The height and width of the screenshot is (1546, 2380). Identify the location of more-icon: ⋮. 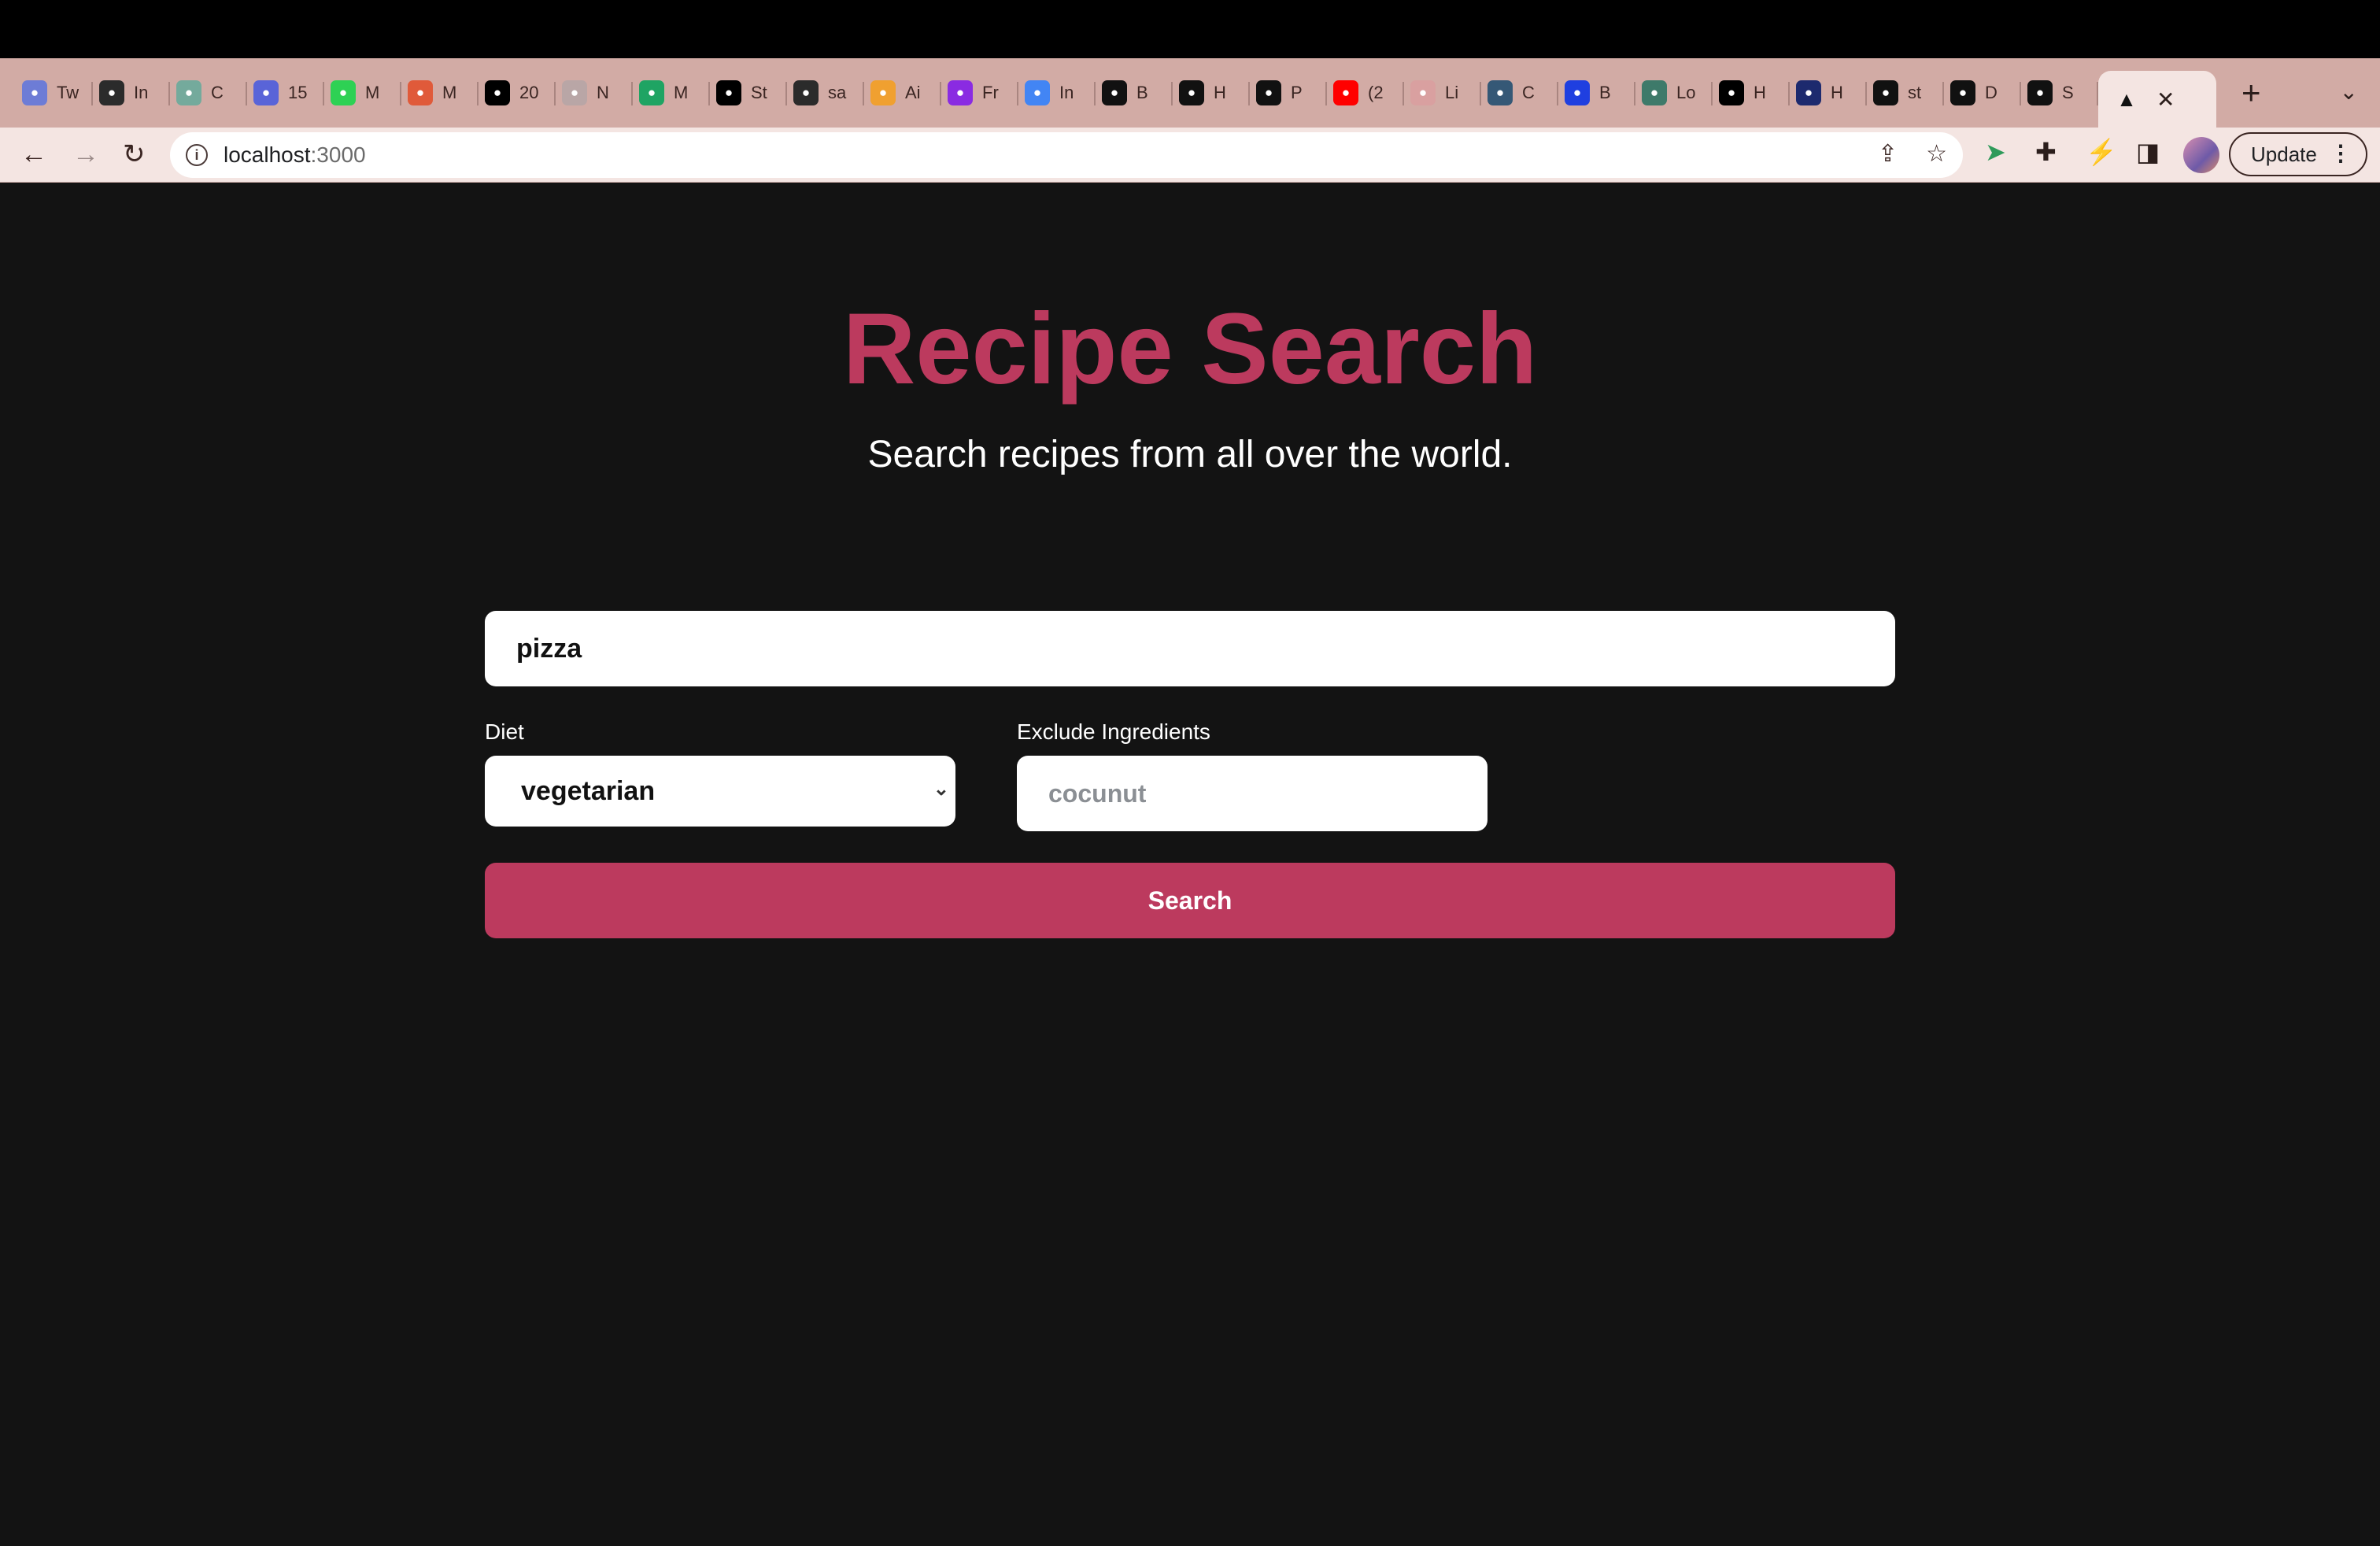
(2341, 153).